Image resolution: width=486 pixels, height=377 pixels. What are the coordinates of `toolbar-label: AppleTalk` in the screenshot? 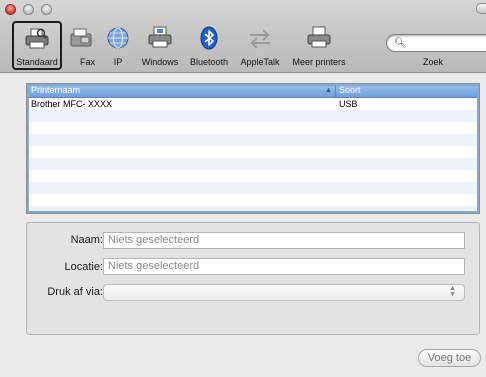 It's located at (260, 62).